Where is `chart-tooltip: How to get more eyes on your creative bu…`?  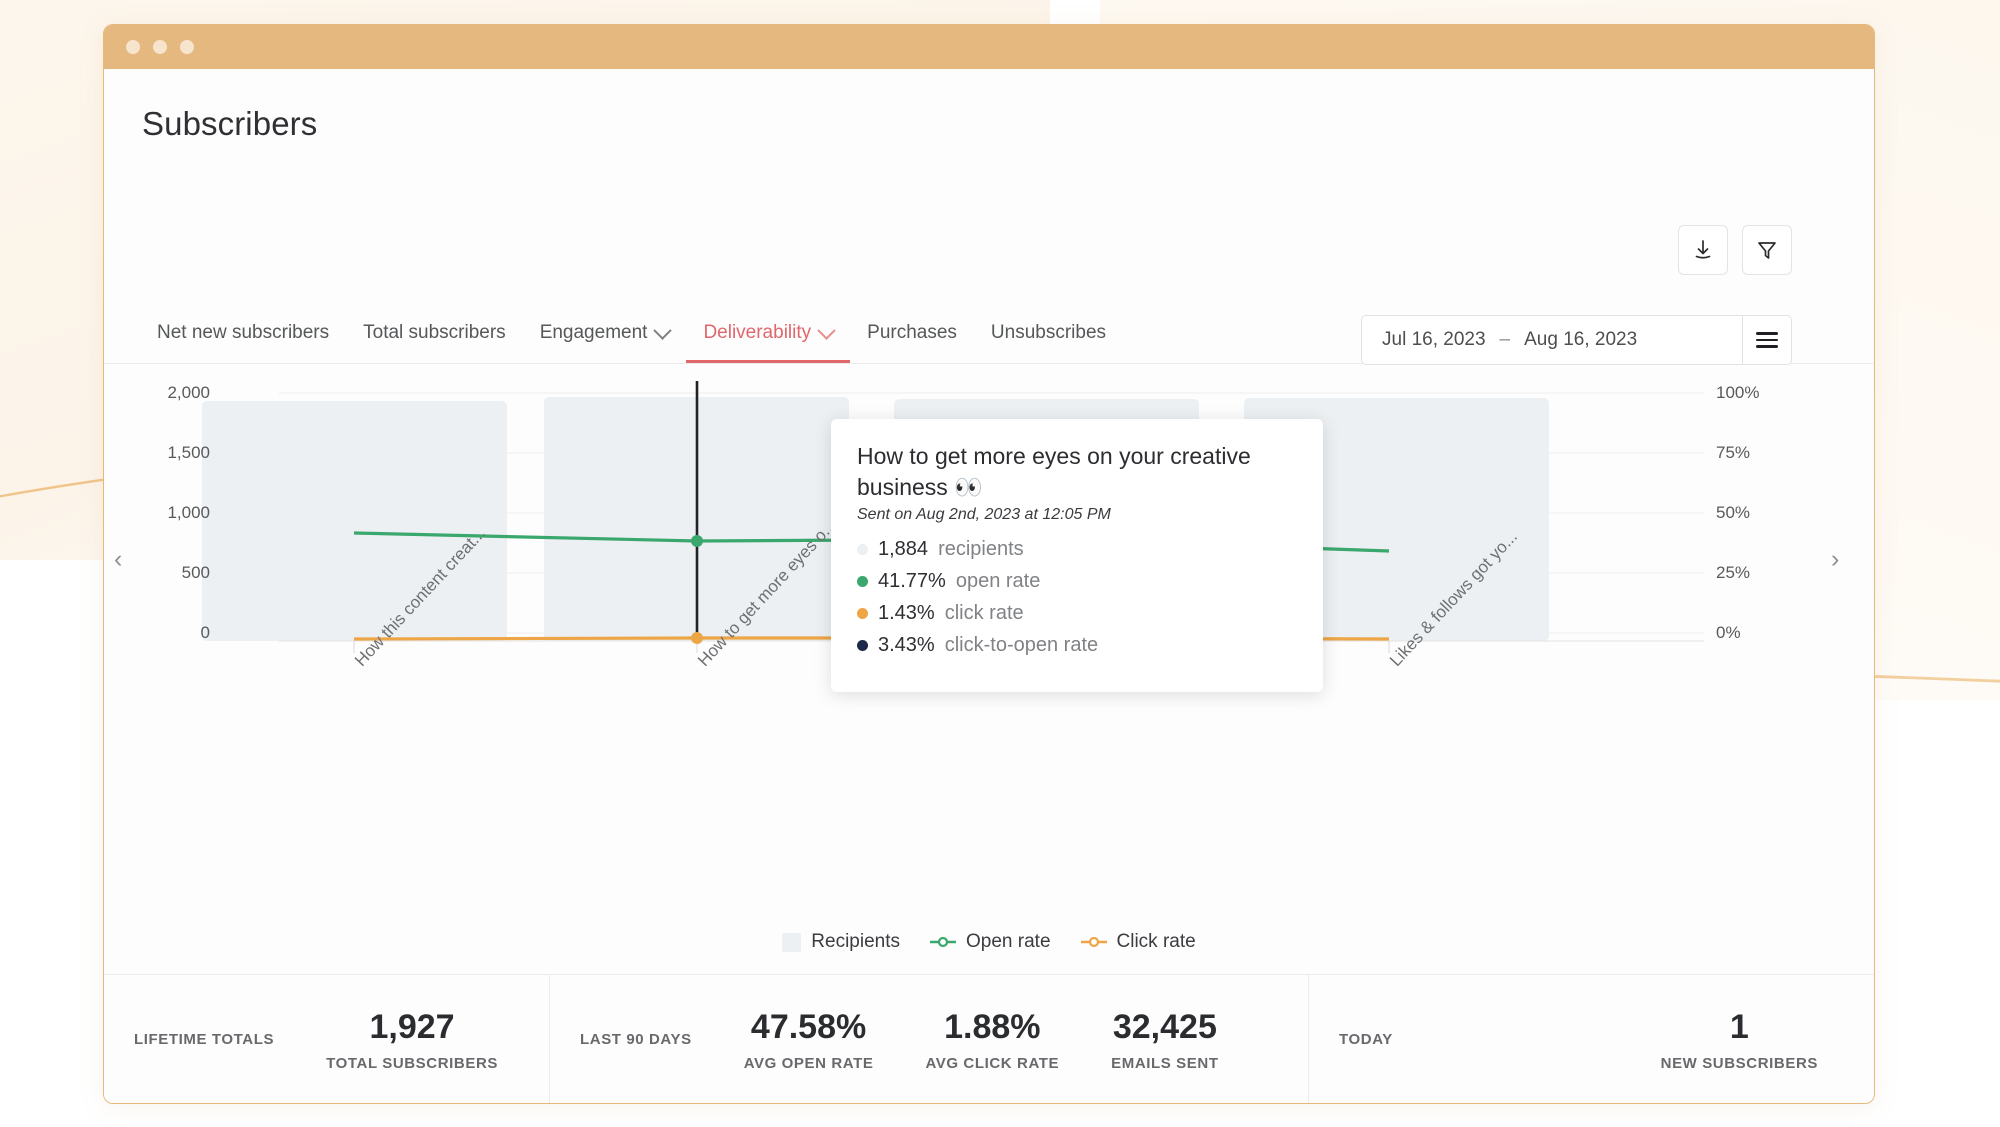
chart-tooltip: How to get more eyes on your creative bu… is located at coordinates (1077, 556).